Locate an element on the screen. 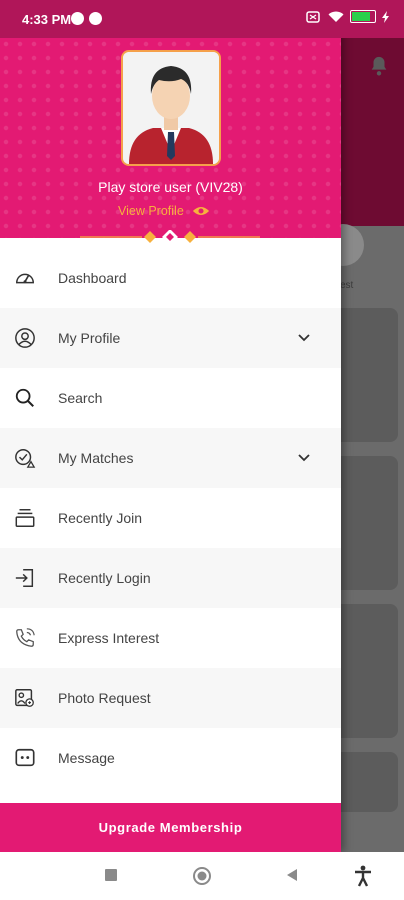 The width and height of the screenshot is (404, 900). menu-item-label: Message is located at coordinates (86, 758).